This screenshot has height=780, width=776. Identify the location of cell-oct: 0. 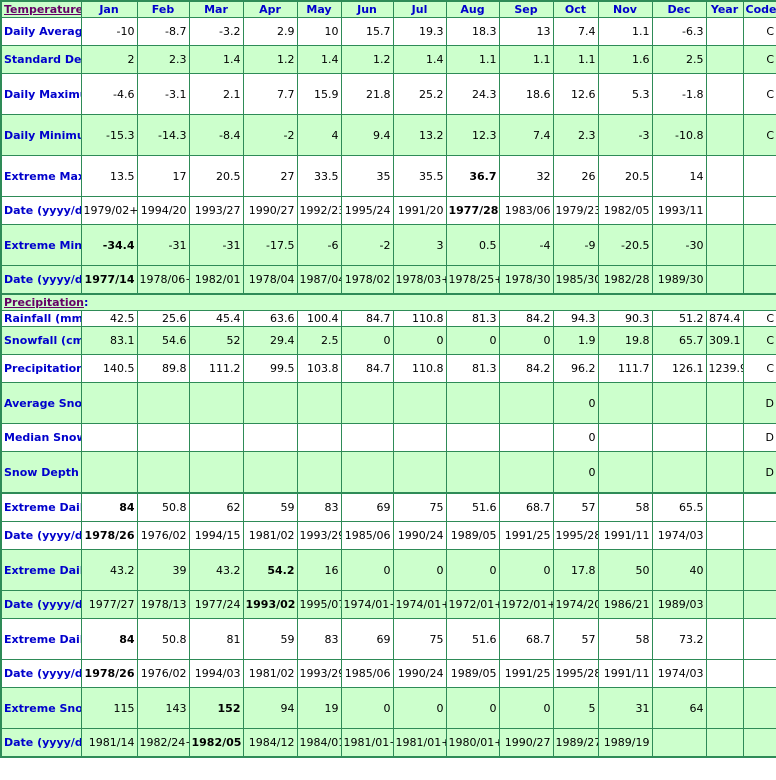
(575, 437).